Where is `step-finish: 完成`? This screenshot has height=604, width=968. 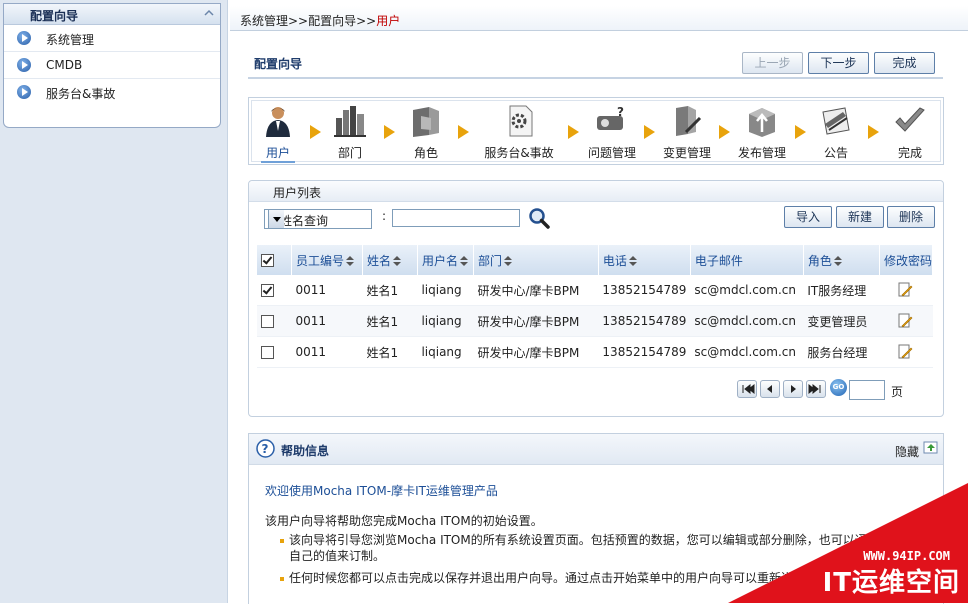
step-finish: 完成 is located at coordinates (910, 132).